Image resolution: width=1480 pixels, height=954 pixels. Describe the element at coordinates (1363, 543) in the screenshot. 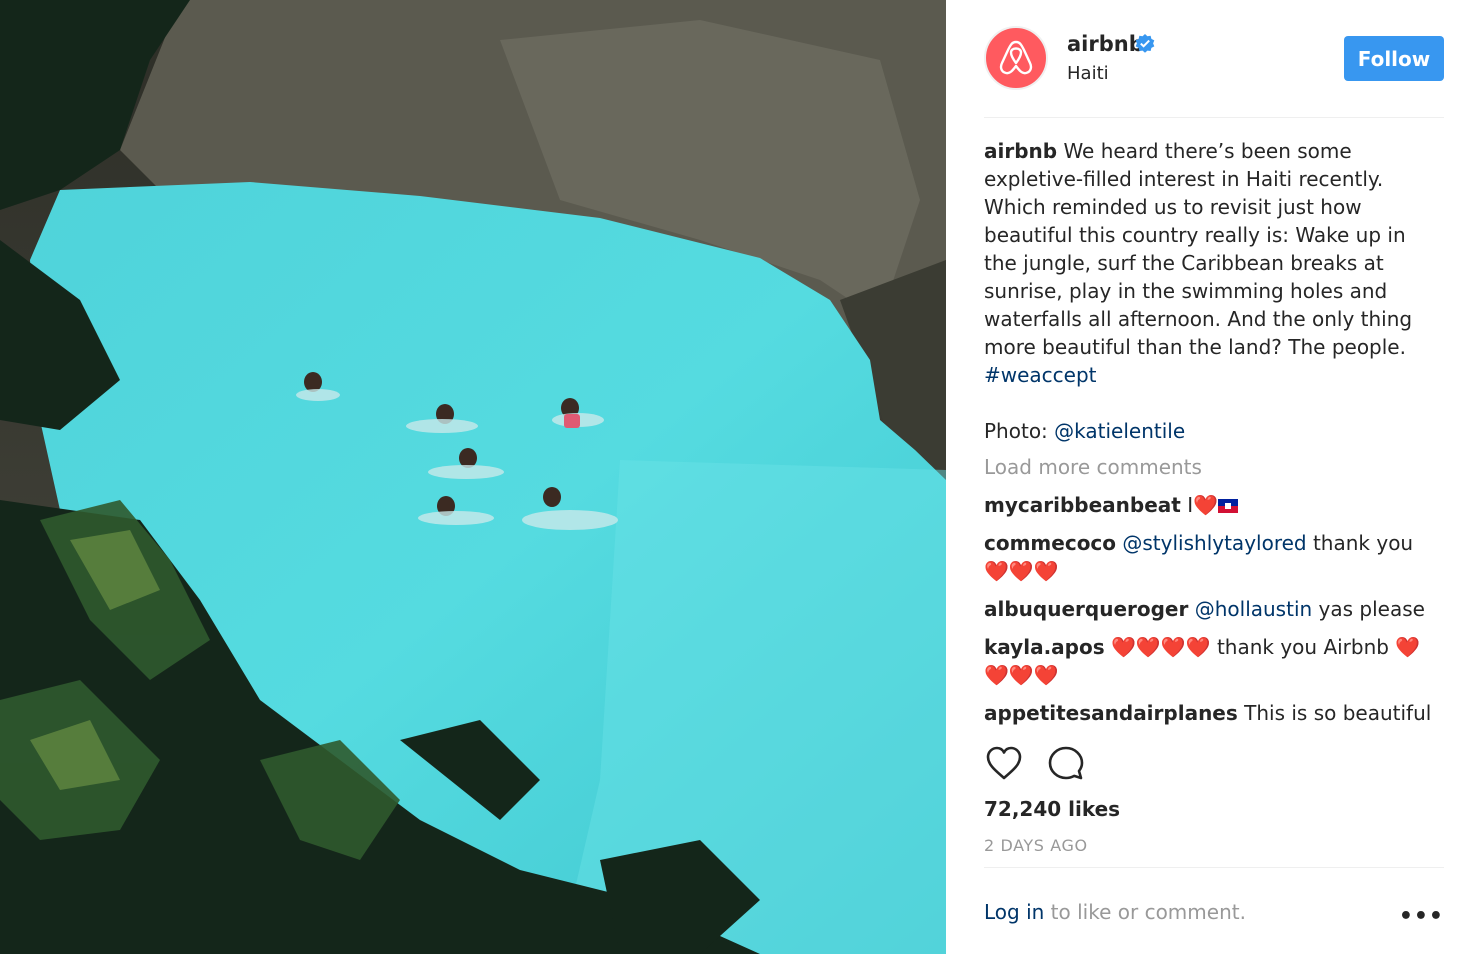

I see `comment-text: thank you` at that location.